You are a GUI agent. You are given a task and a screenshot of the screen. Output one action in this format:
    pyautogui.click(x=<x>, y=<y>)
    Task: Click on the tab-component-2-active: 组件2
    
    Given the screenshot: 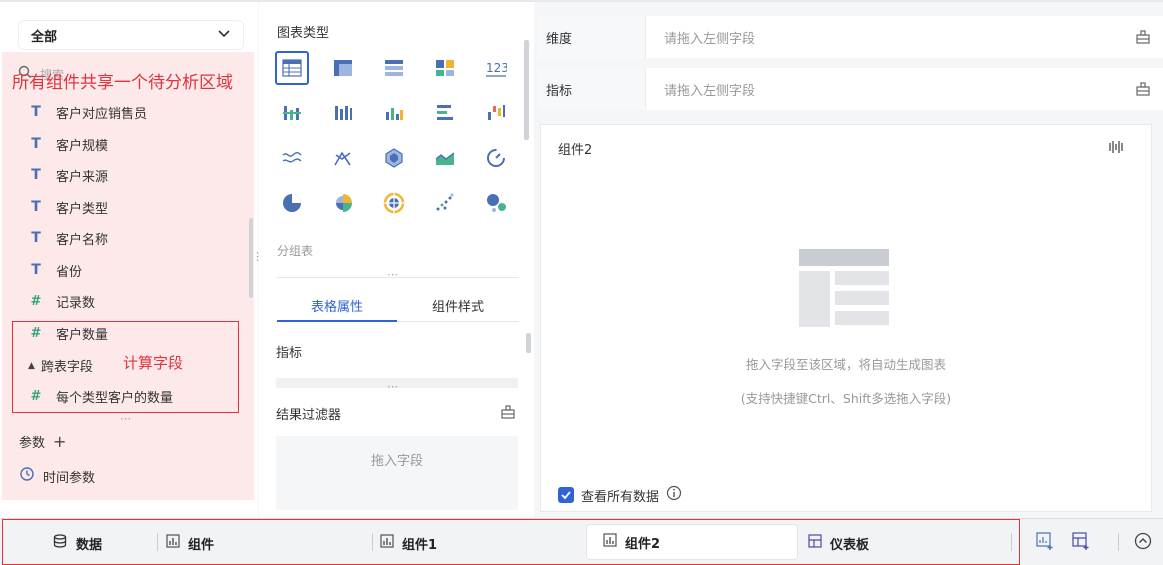 What is the action you would take?
    pyautogui.click(x=692, y=542)
    